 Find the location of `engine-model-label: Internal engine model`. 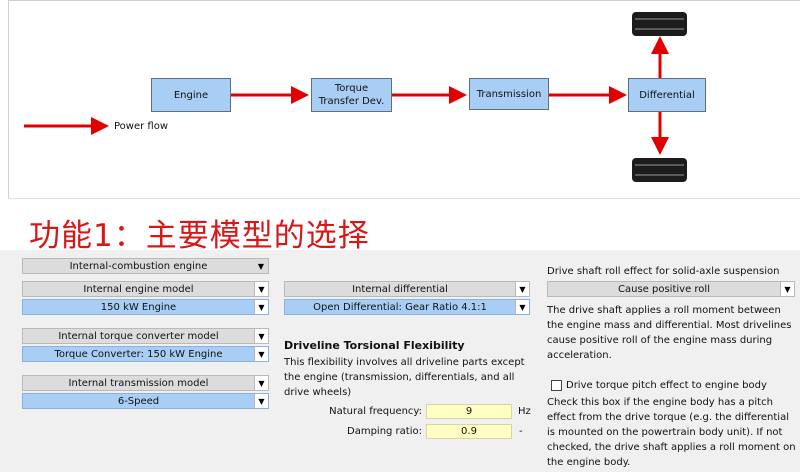

engine-model-label: Internal engine model is located at coordinates (138, 289).